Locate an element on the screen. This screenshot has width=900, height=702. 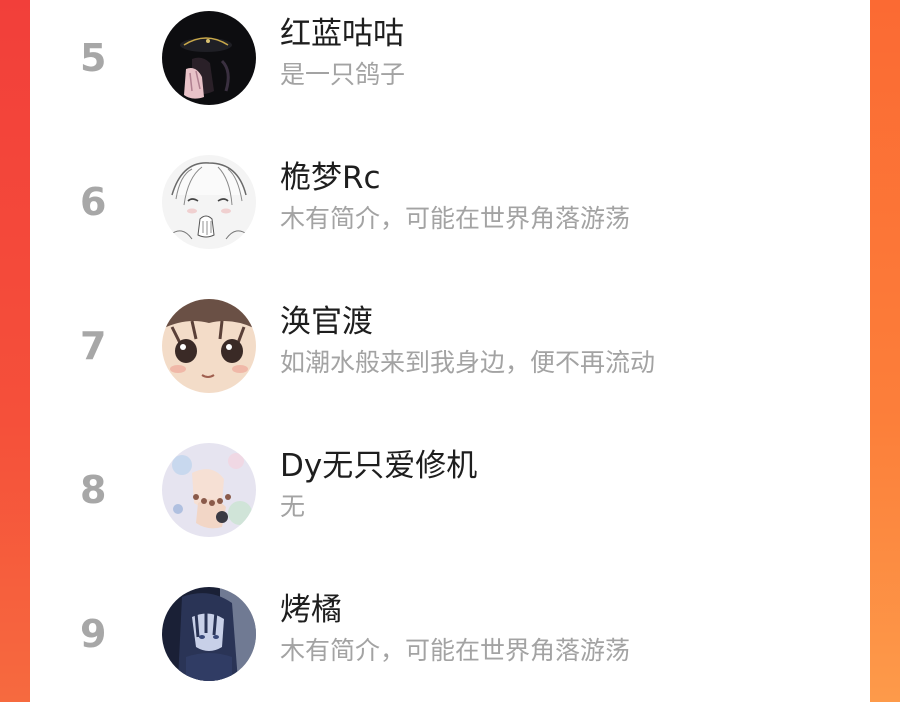
rank-number: 7 is located at coordinates (93, 346).